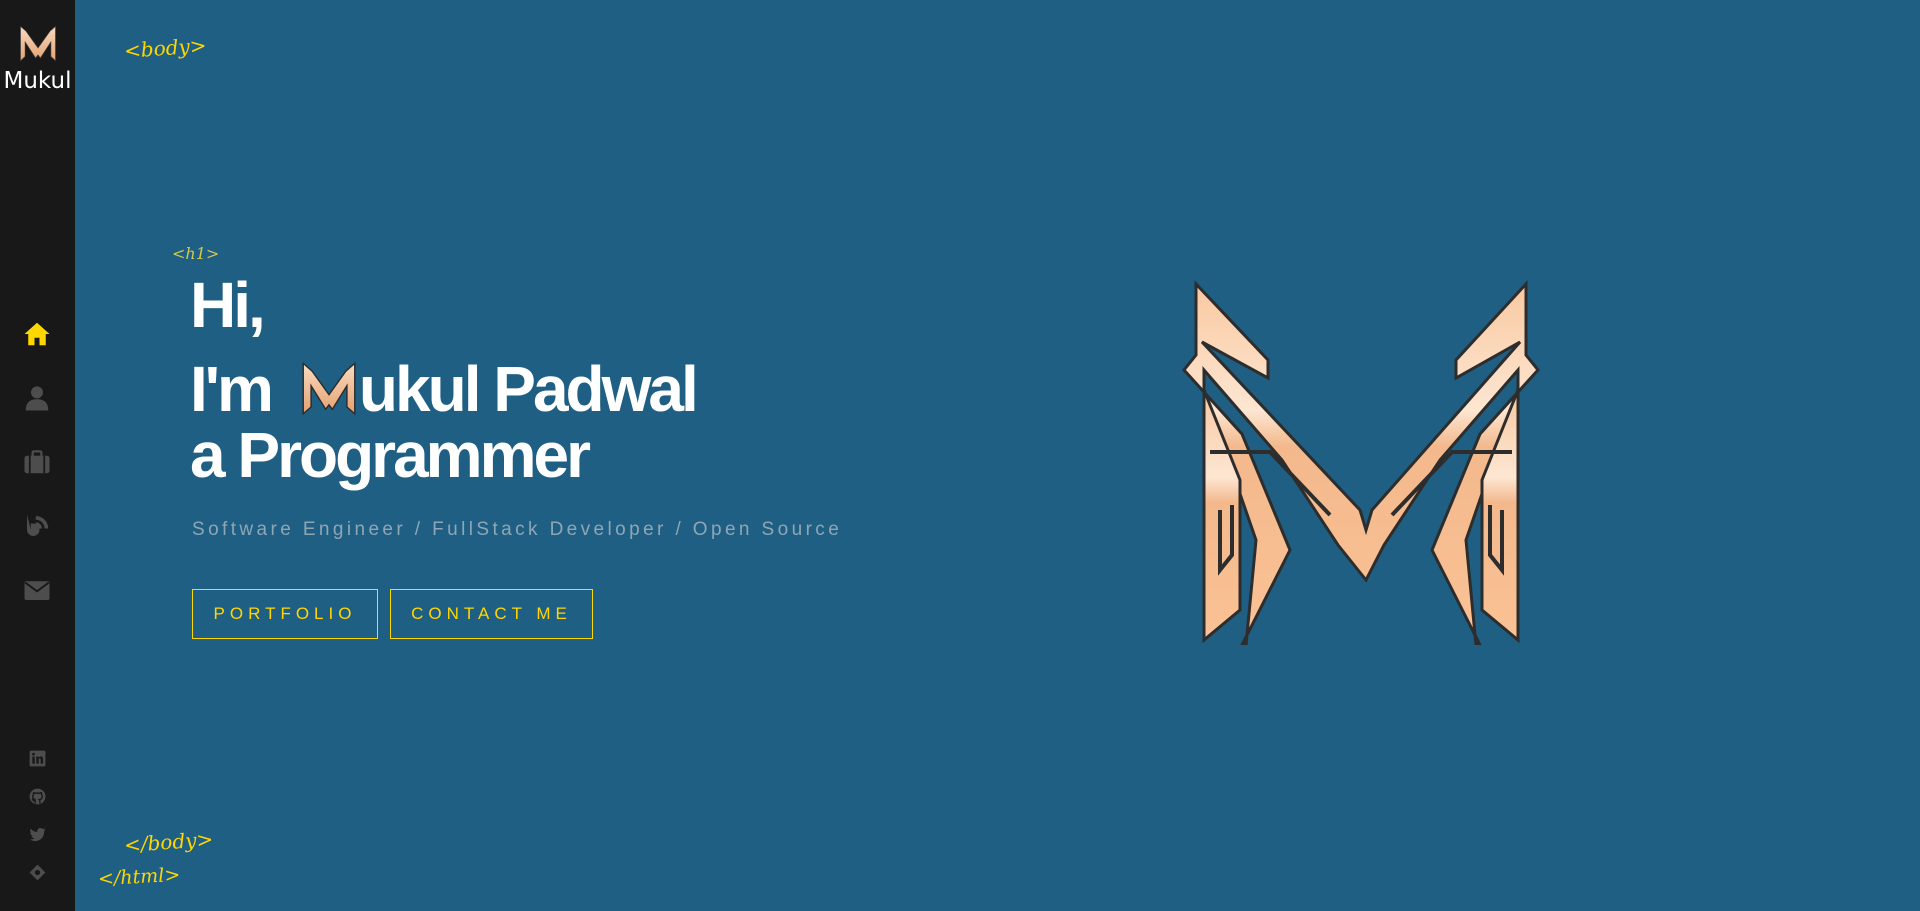 This screenshot has width=1920, height=911. Describe the element at coordinates (285, 614) in the screenshot. I see `portfolio-button: PORTFOLIO` at that location.